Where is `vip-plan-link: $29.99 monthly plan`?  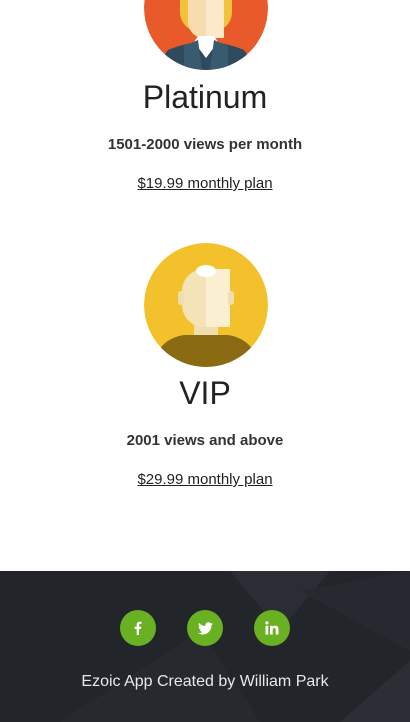
vip-plan-link: $29.99 monthly plan is located at coordinates (204, 479).